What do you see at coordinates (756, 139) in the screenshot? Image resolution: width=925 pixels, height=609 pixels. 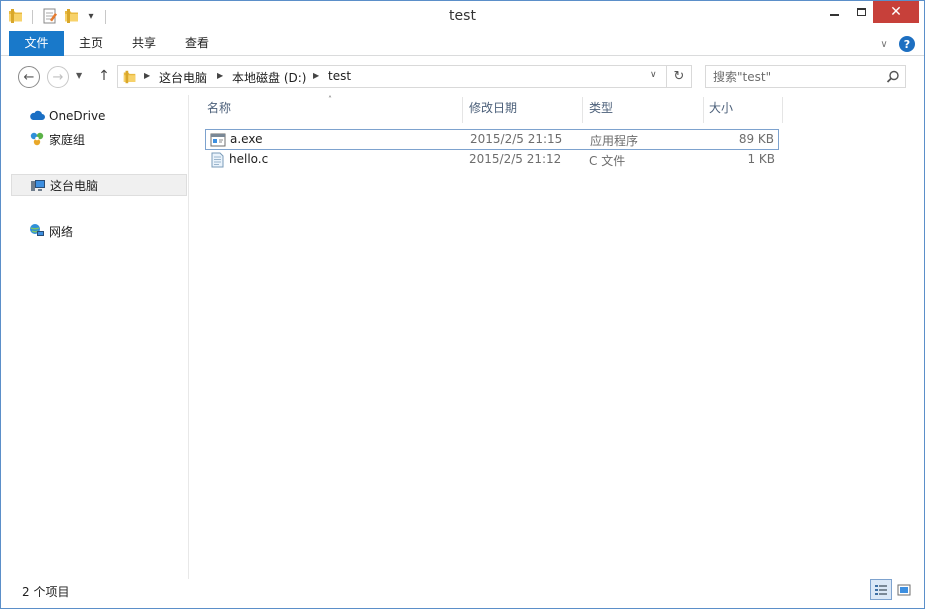 I see `file-size: 89 KB` at bounding box center [756, 139].